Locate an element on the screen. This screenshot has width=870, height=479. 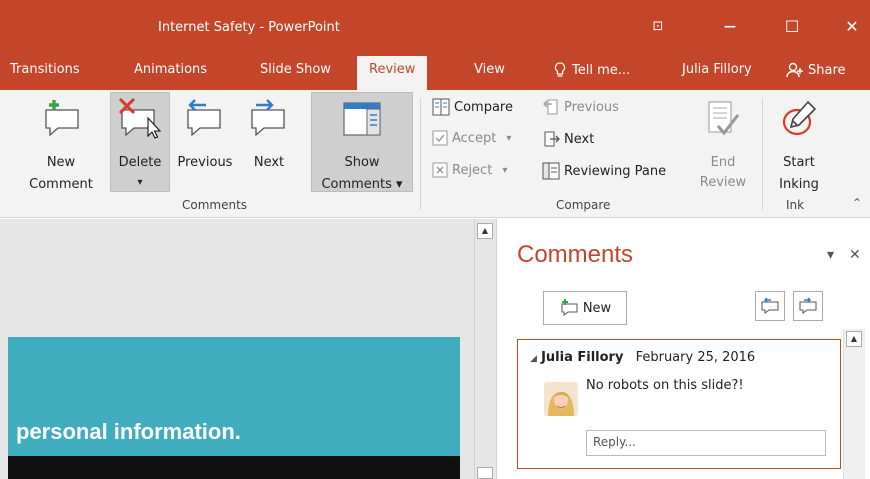
share-label: Share is located at coordinates (827, 70).